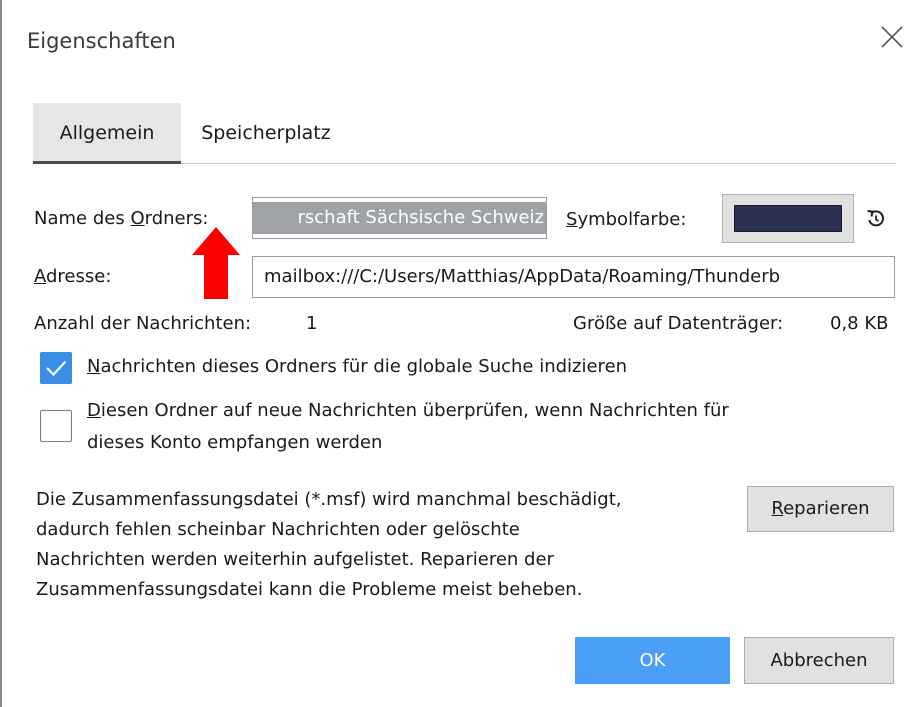 This screenshot has width=912, height=707. I want to click on ok-button: OK, so click(652, 660).